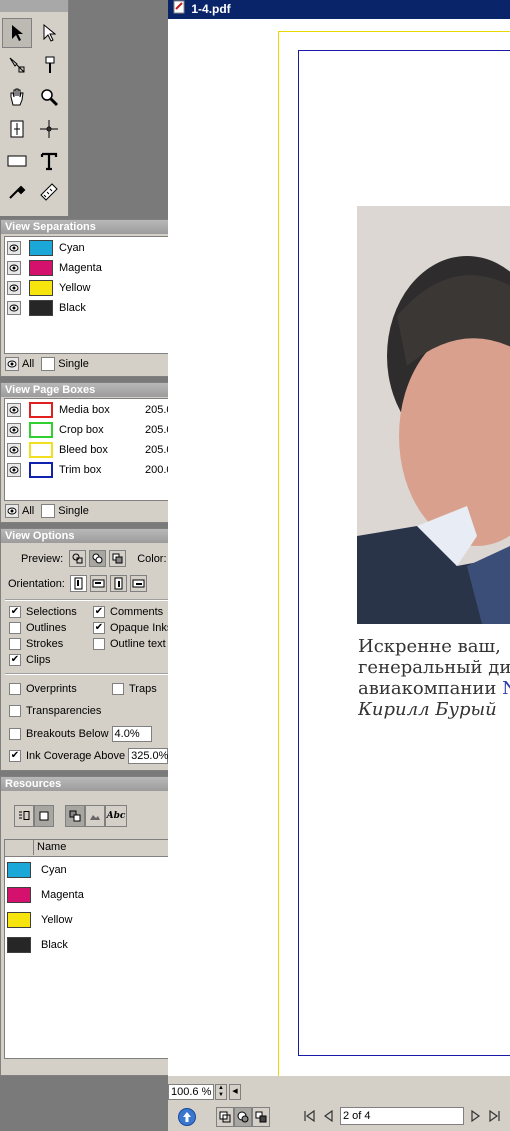 The width and height of the screenshot is (510, 1131). I want to click on page-boxes-icon, so click(17, 129).